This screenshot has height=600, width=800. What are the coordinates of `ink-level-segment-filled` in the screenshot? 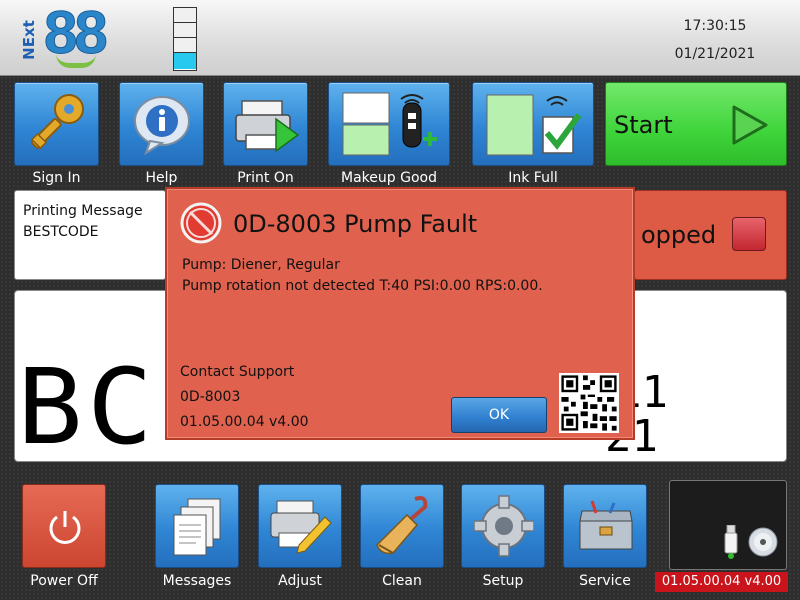 It's located at (185, 61).